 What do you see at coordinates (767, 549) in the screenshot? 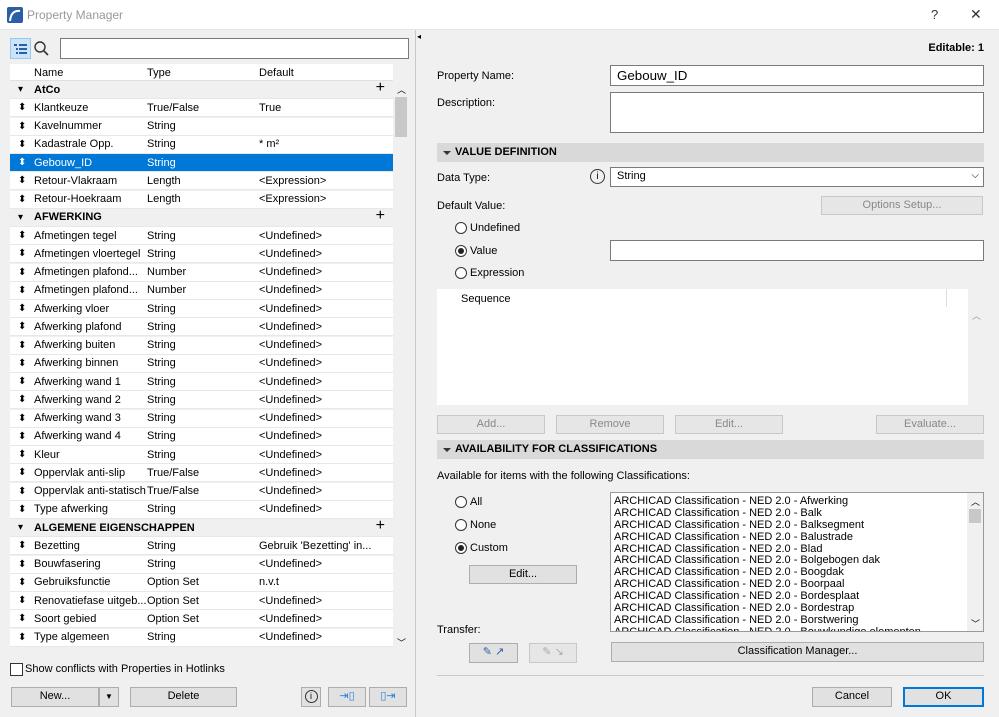
I see `classification-item: ARCHICAD Classification - NED 2.0 - Blad` at bounding box center [767, 549].